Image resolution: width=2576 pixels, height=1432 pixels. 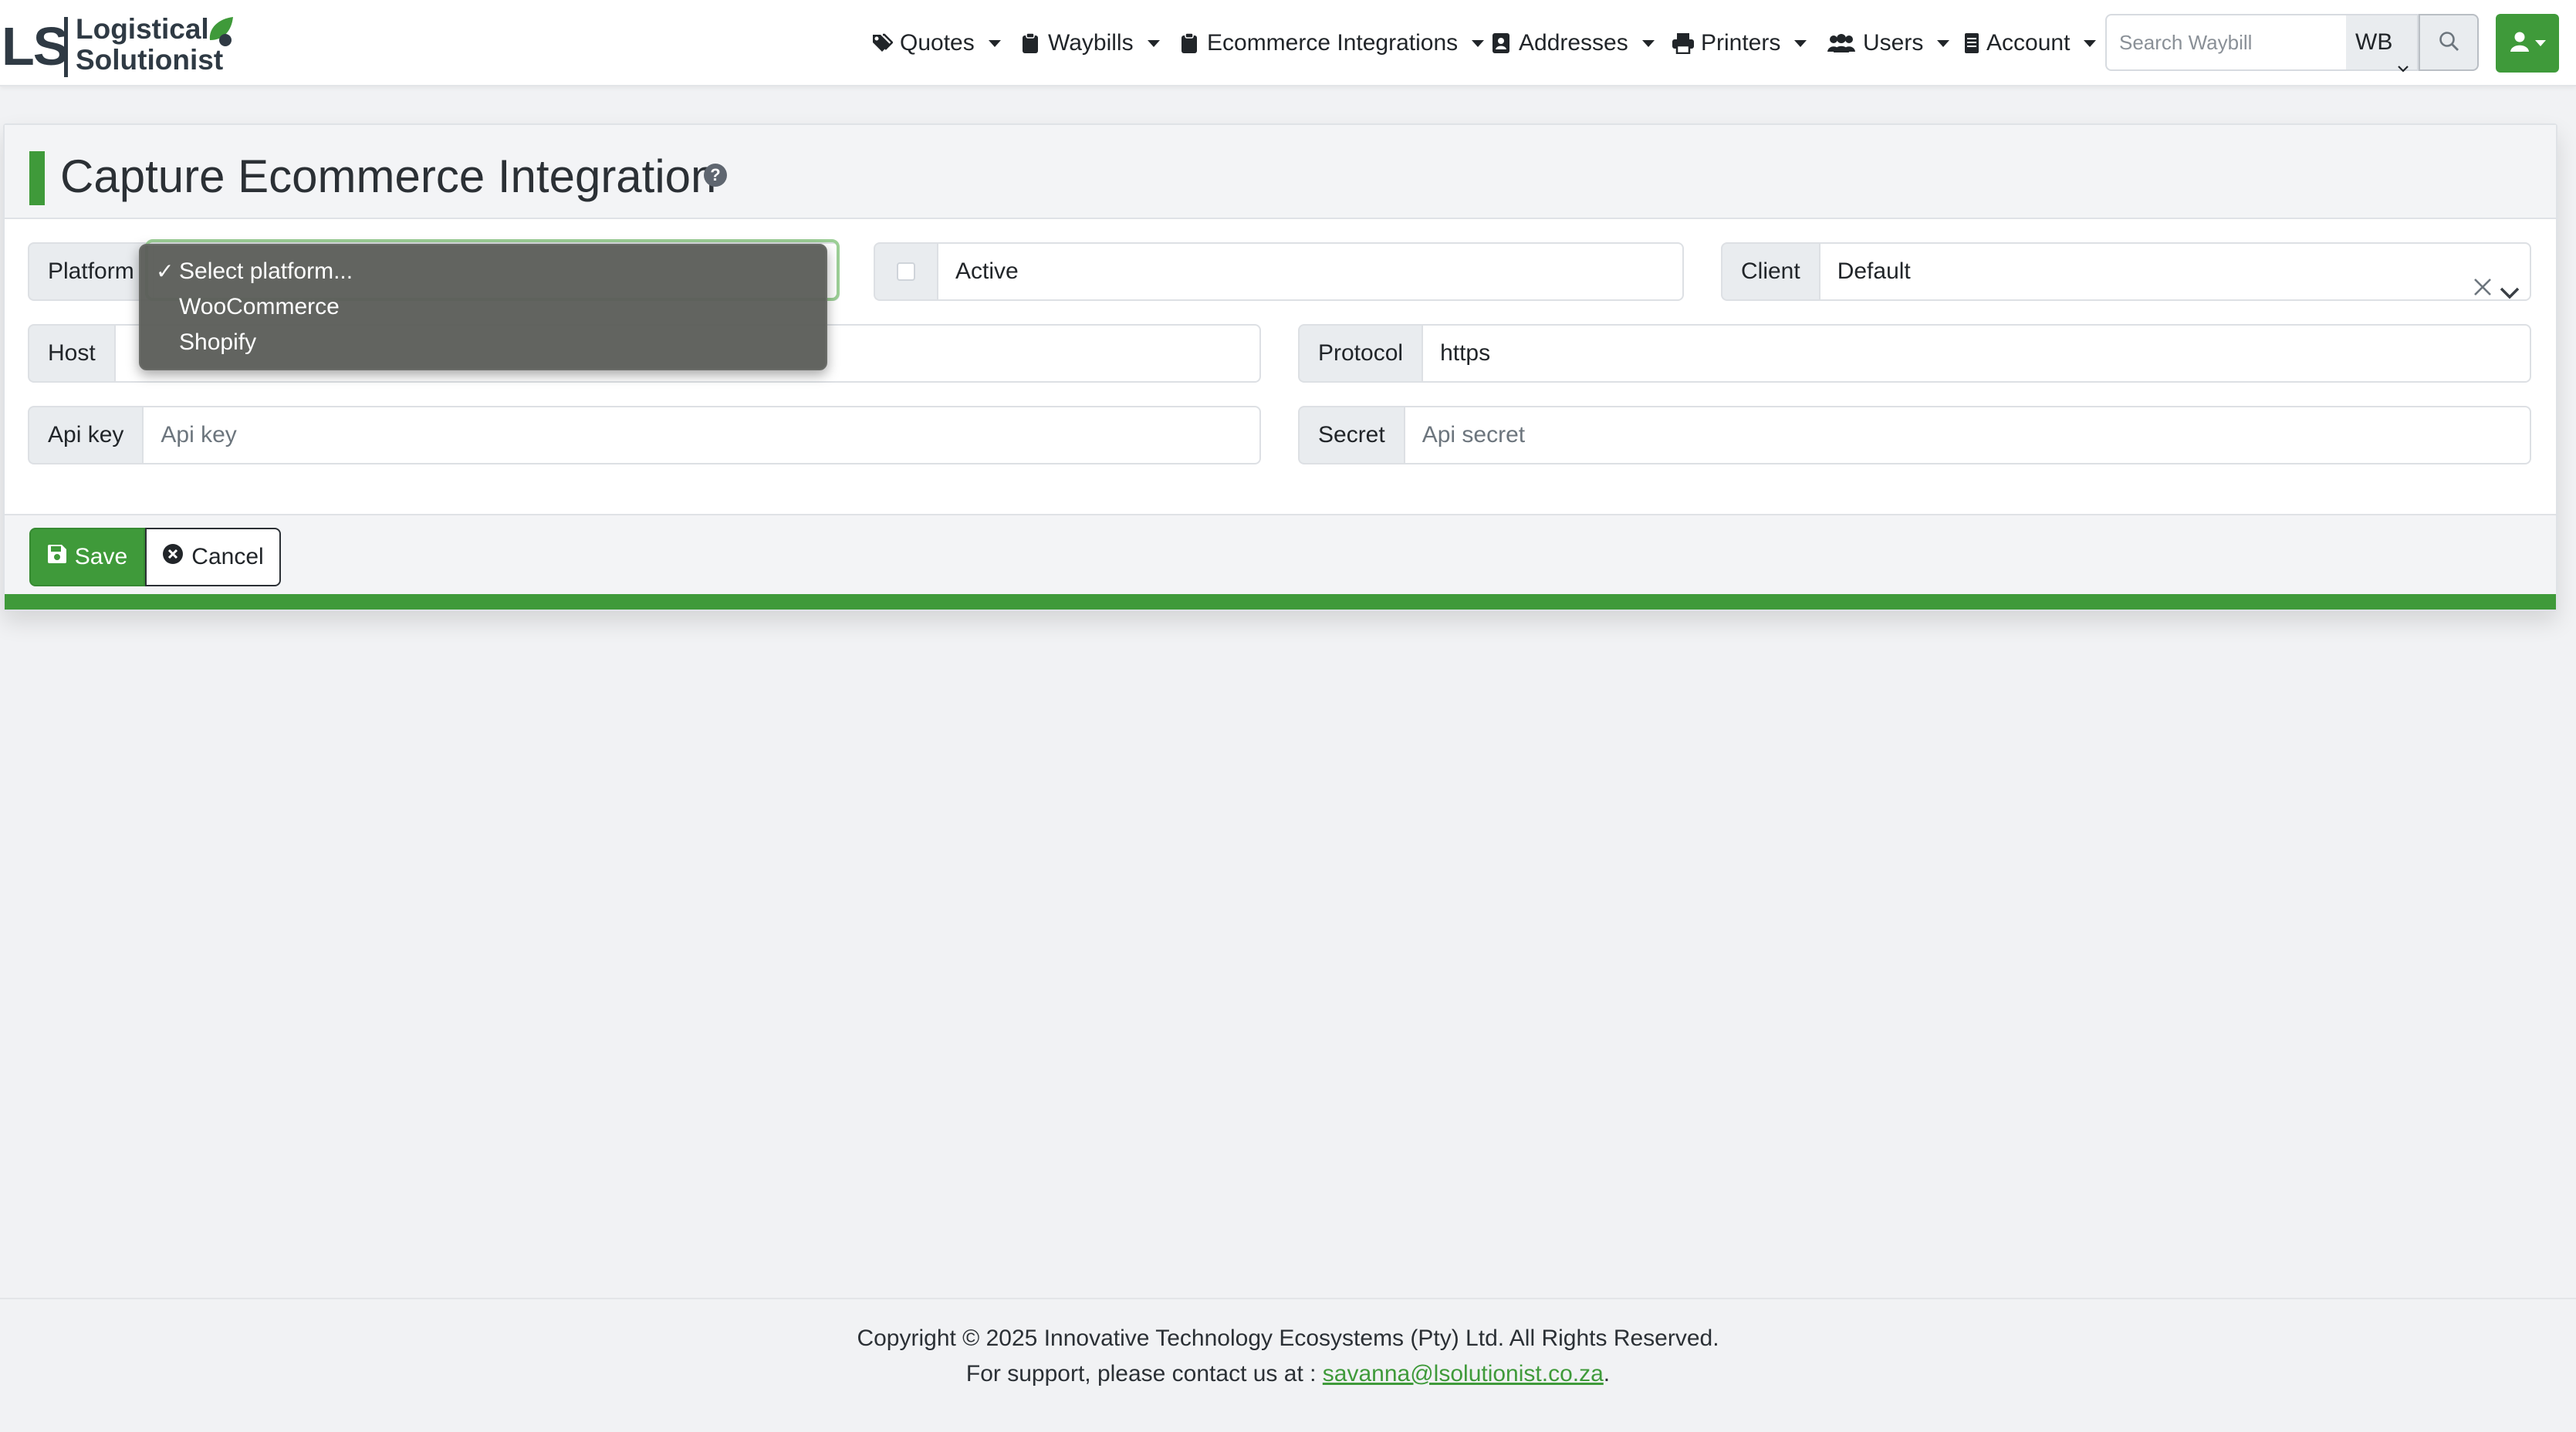 I want to click on nav-quotes: Quotes, so click(x=935, y=43).